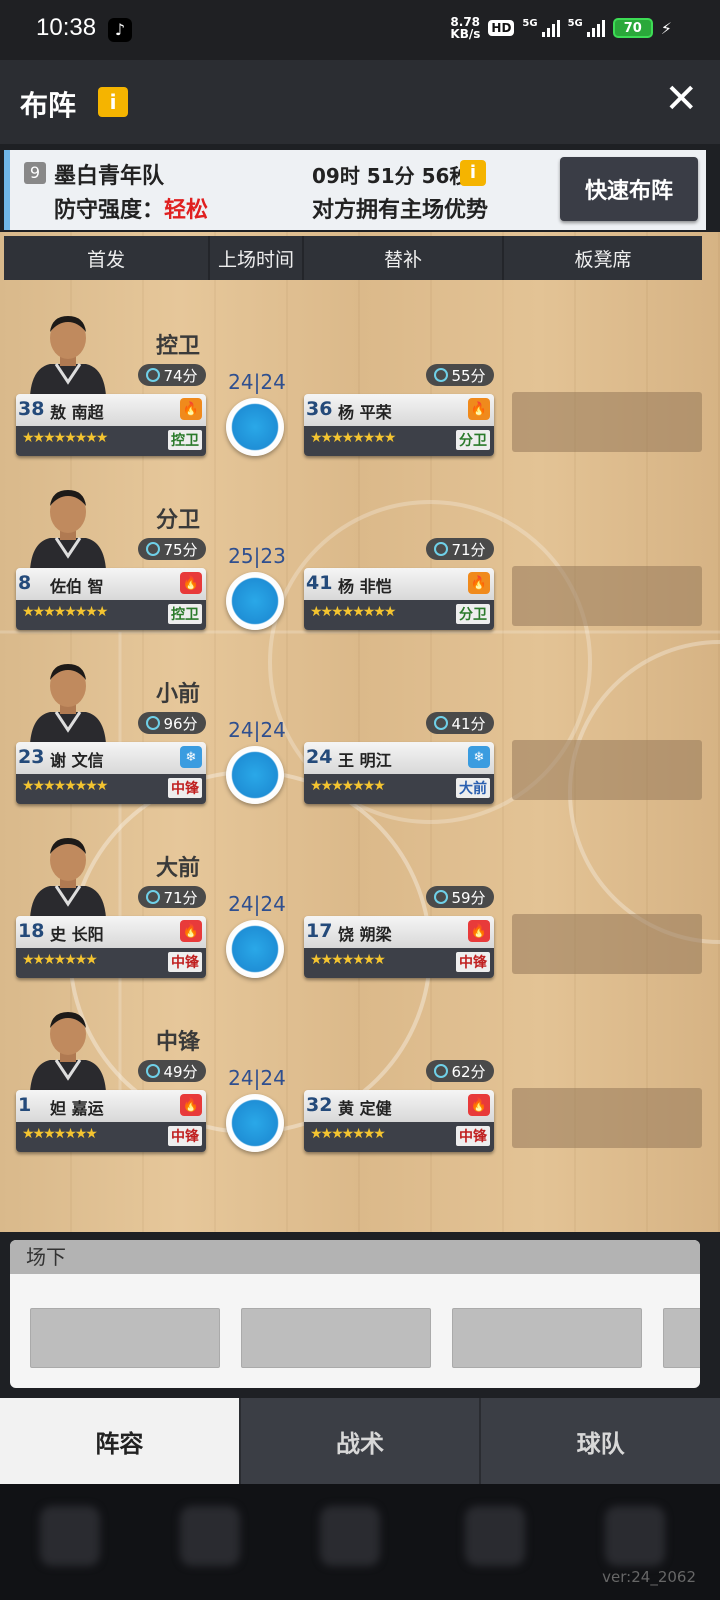  Describe the element at coordinates (31, 931) in the screenshot. I see `jersey-number: 18` at that location.